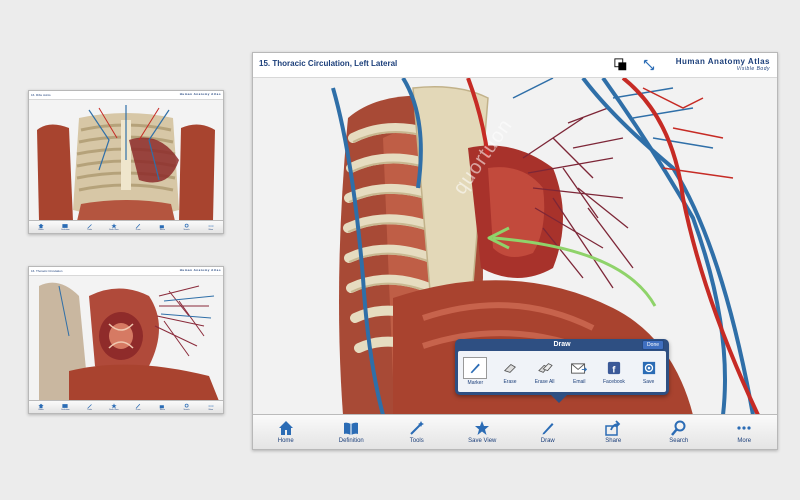  Describe the element at coordinates (621, 65) in the screenshot. I see `color-swatch-icon` at that location.